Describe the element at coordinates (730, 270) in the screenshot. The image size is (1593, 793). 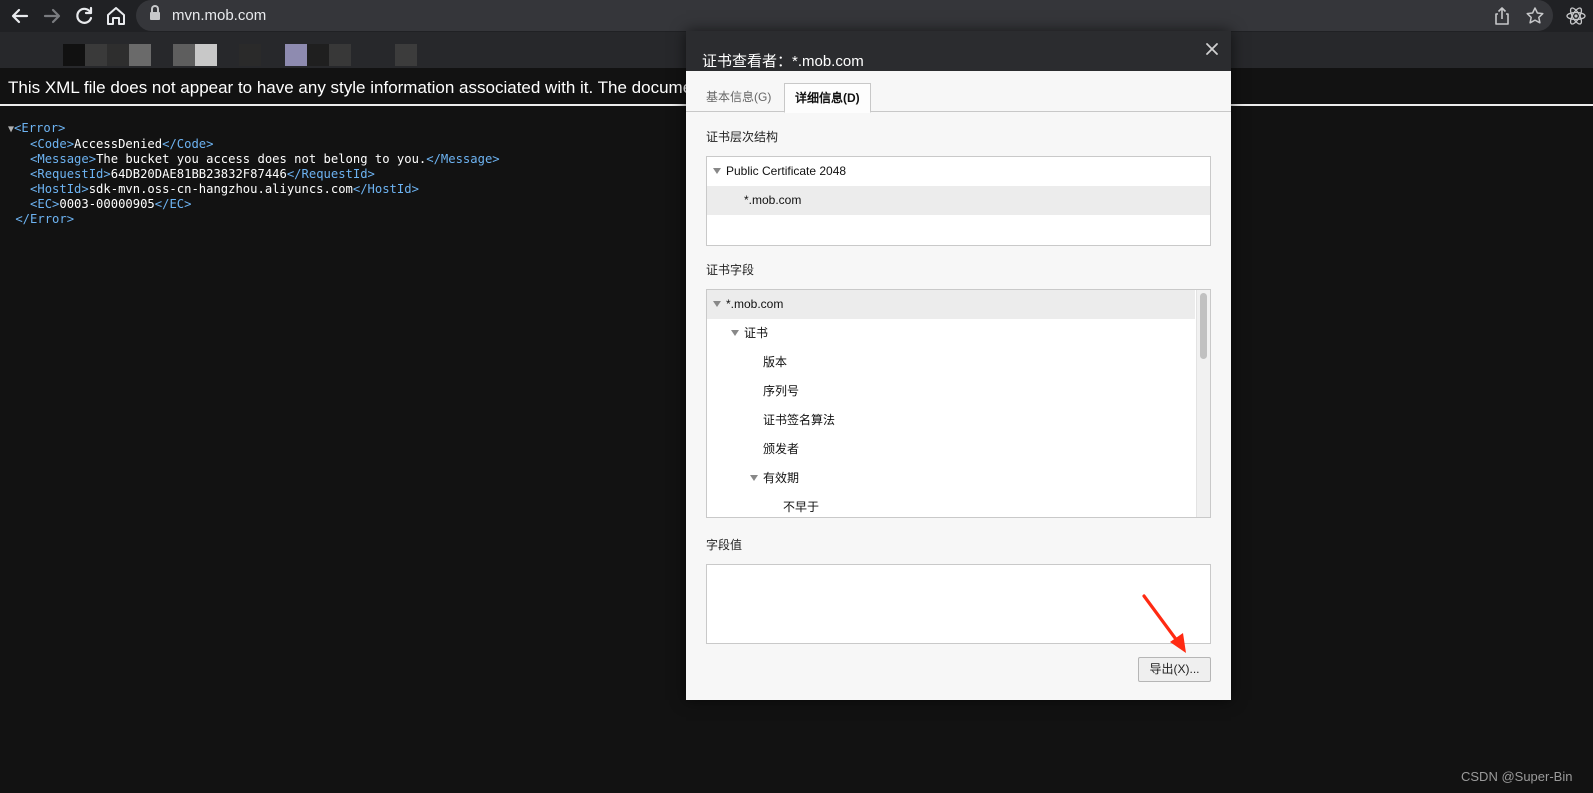
I see `fields-label: 证书字段` at that location.